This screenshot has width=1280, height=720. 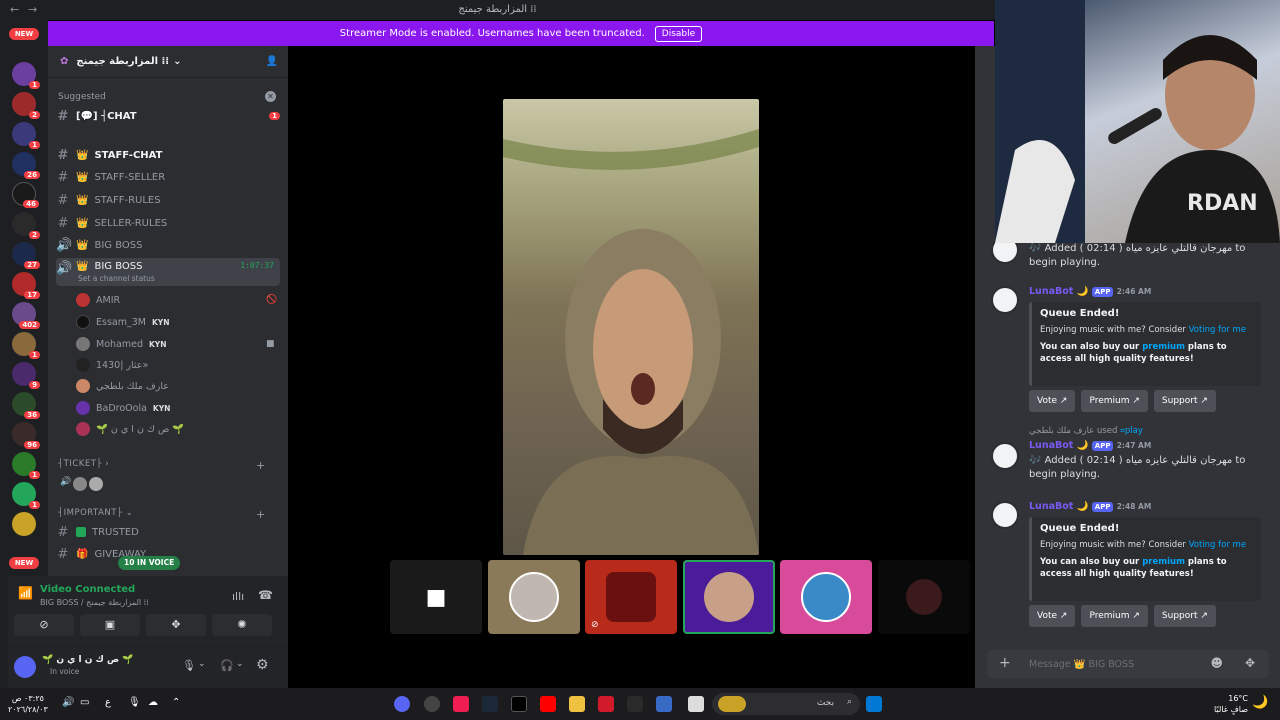 What do you see at coordinates (28, 704) in the screenshot?
I see `clock: ٠٣:٢٥ ص ٢٠٢٦/٢٨/٠٣` at bounding box center [28, 704].